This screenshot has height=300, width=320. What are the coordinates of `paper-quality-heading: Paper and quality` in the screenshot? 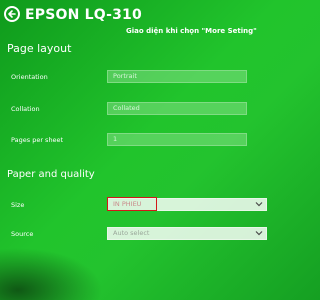 It's located at (51, 174).